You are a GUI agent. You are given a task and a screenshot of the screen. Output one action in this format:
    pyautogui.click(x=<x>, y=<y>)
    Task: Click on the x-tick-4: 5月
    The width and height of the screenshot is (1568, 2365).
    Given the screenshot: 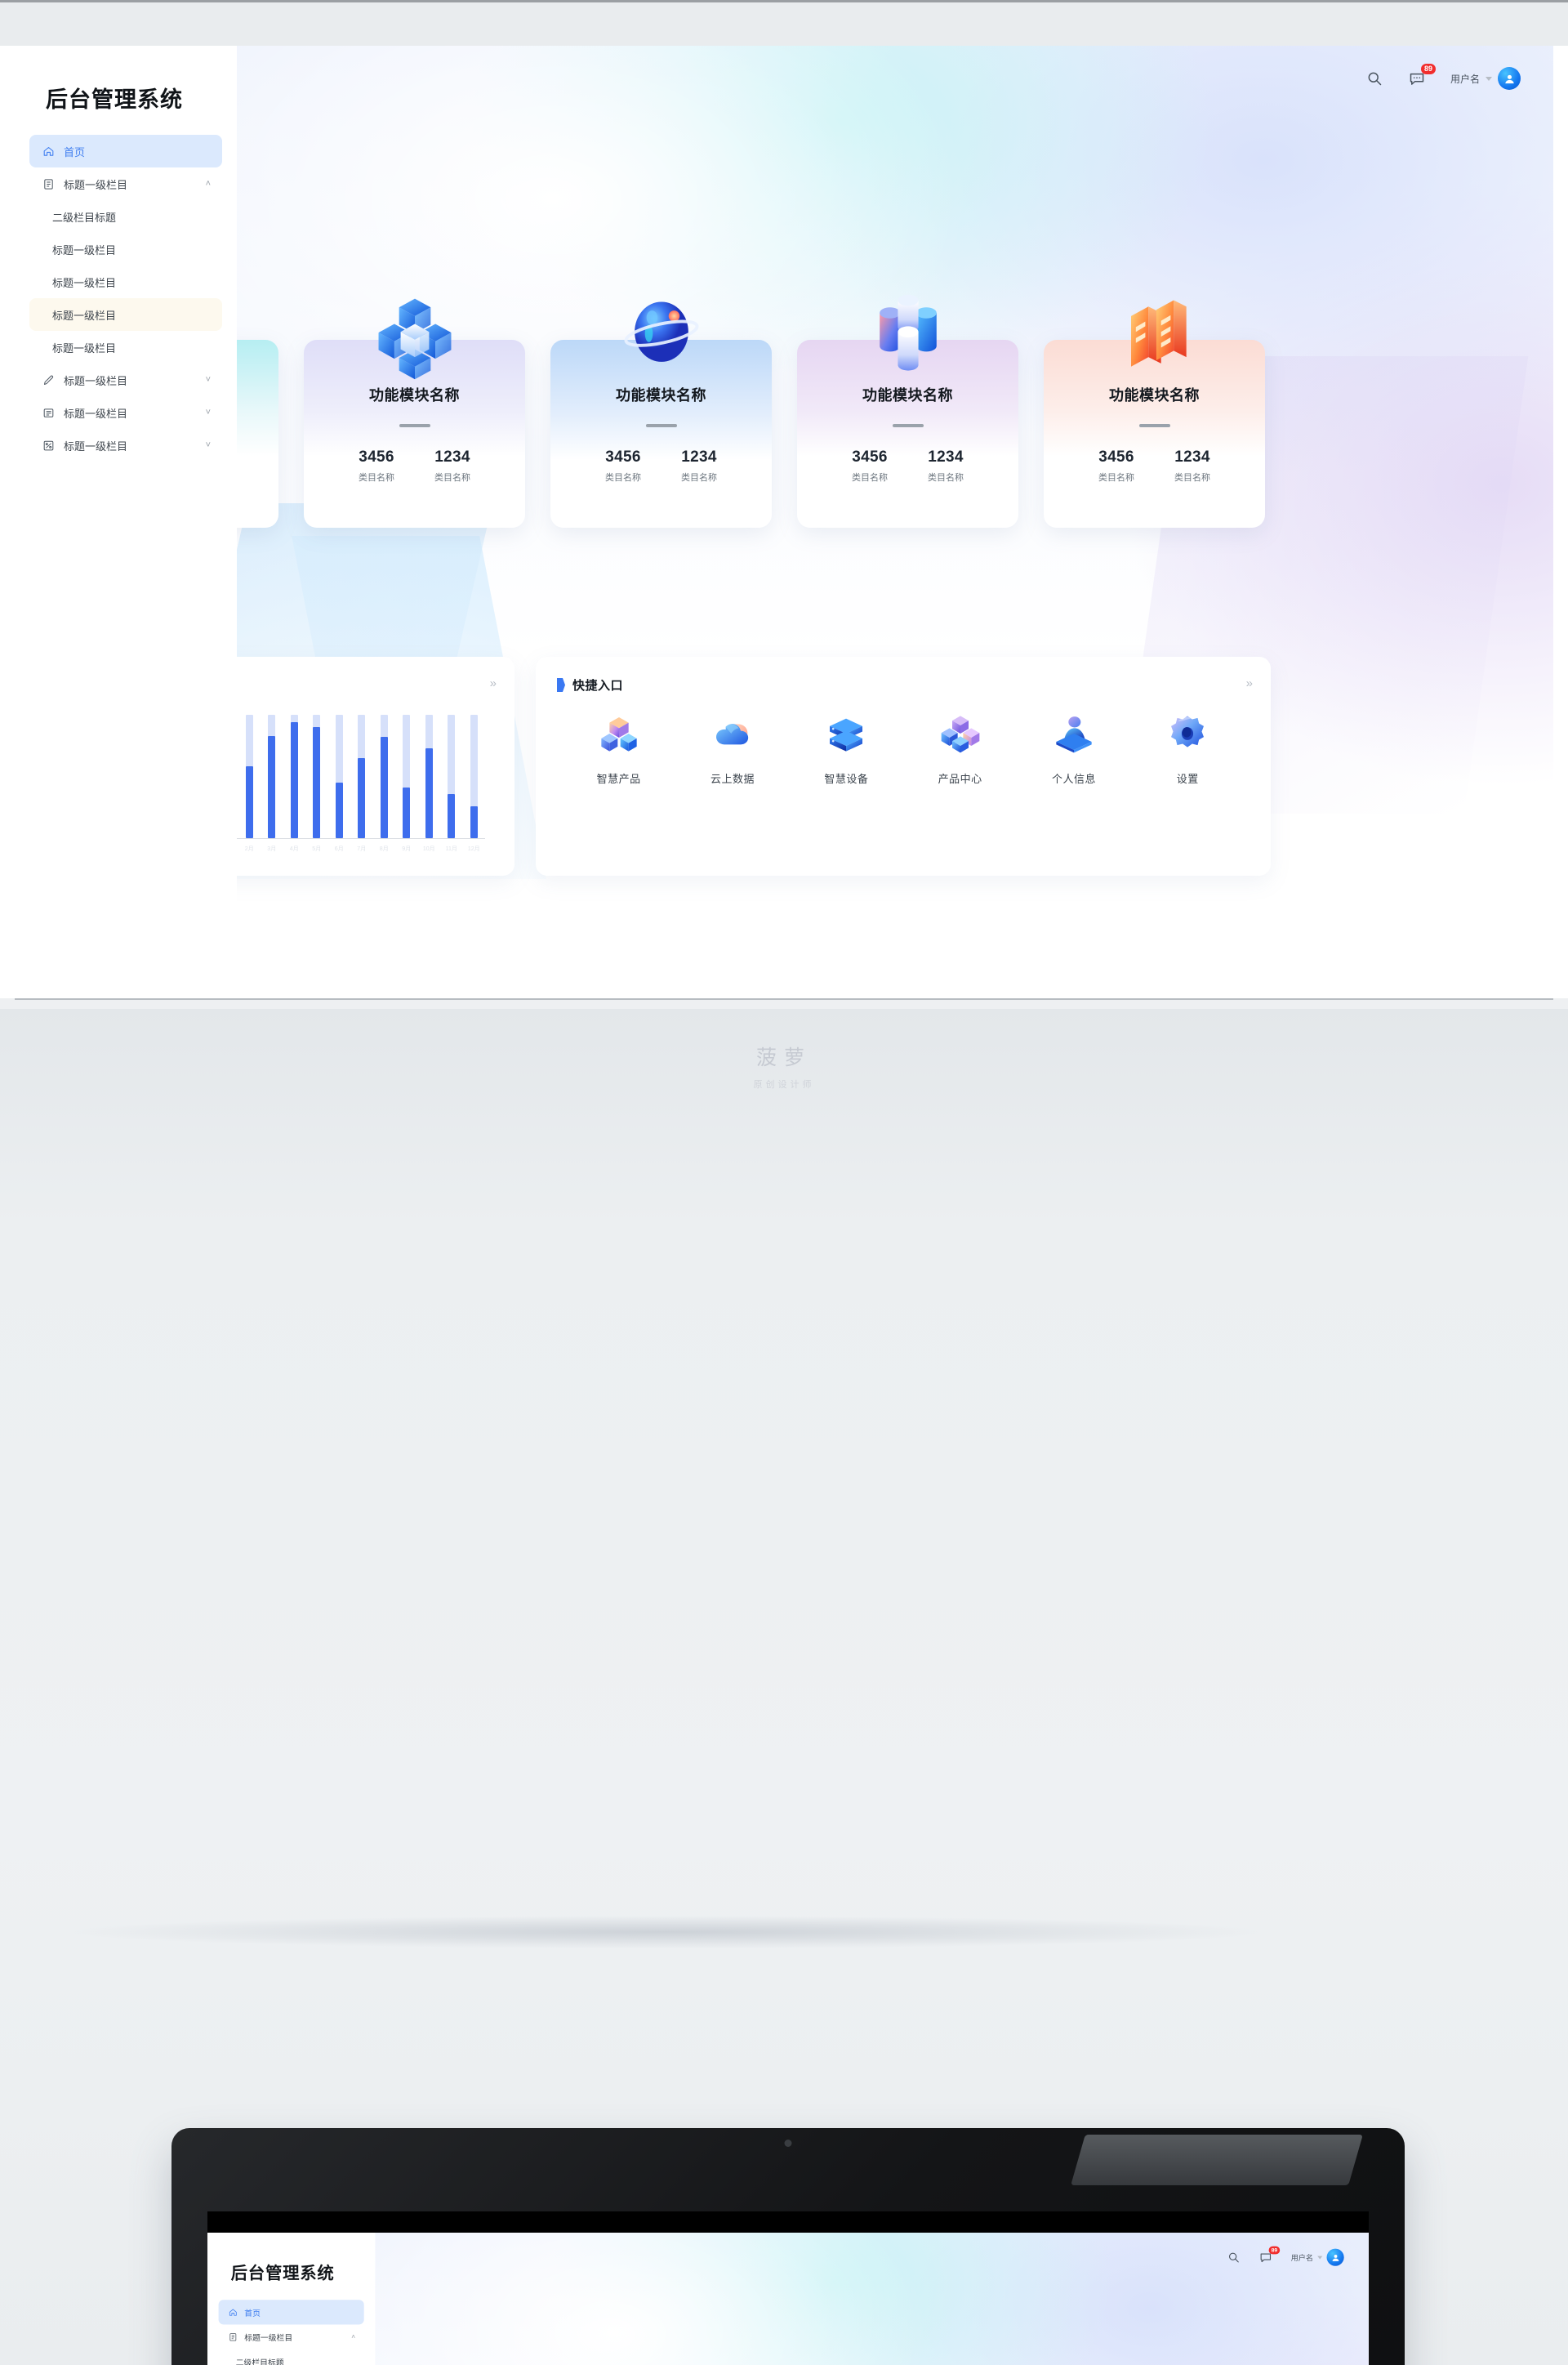 What is the action you would take?
    pyautogui.click(x=317, y=849)
    